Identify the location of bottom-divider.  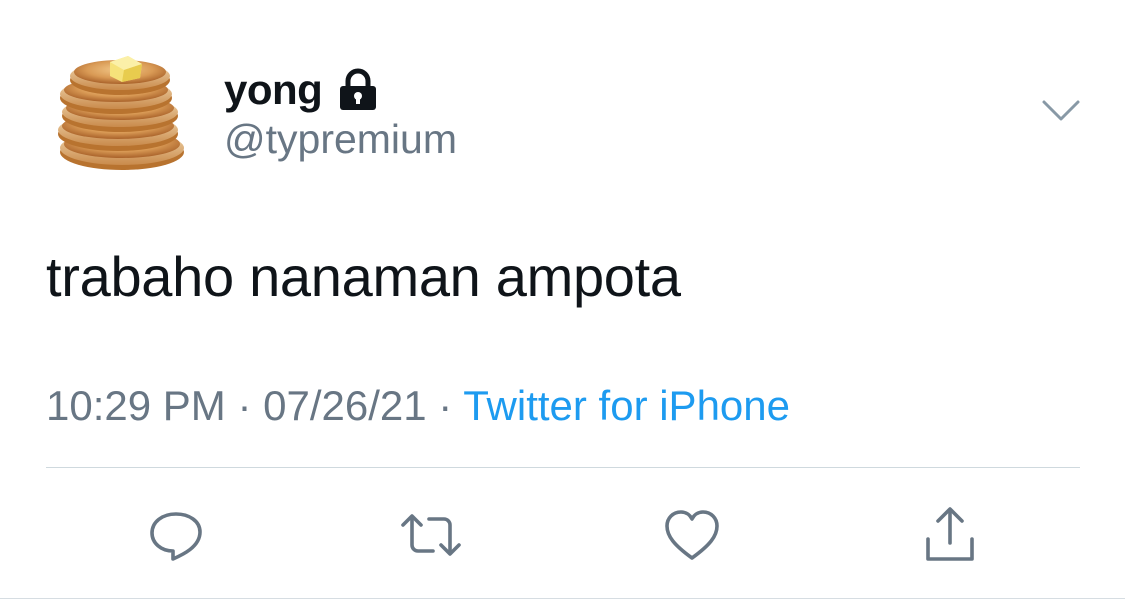
(562, 598).